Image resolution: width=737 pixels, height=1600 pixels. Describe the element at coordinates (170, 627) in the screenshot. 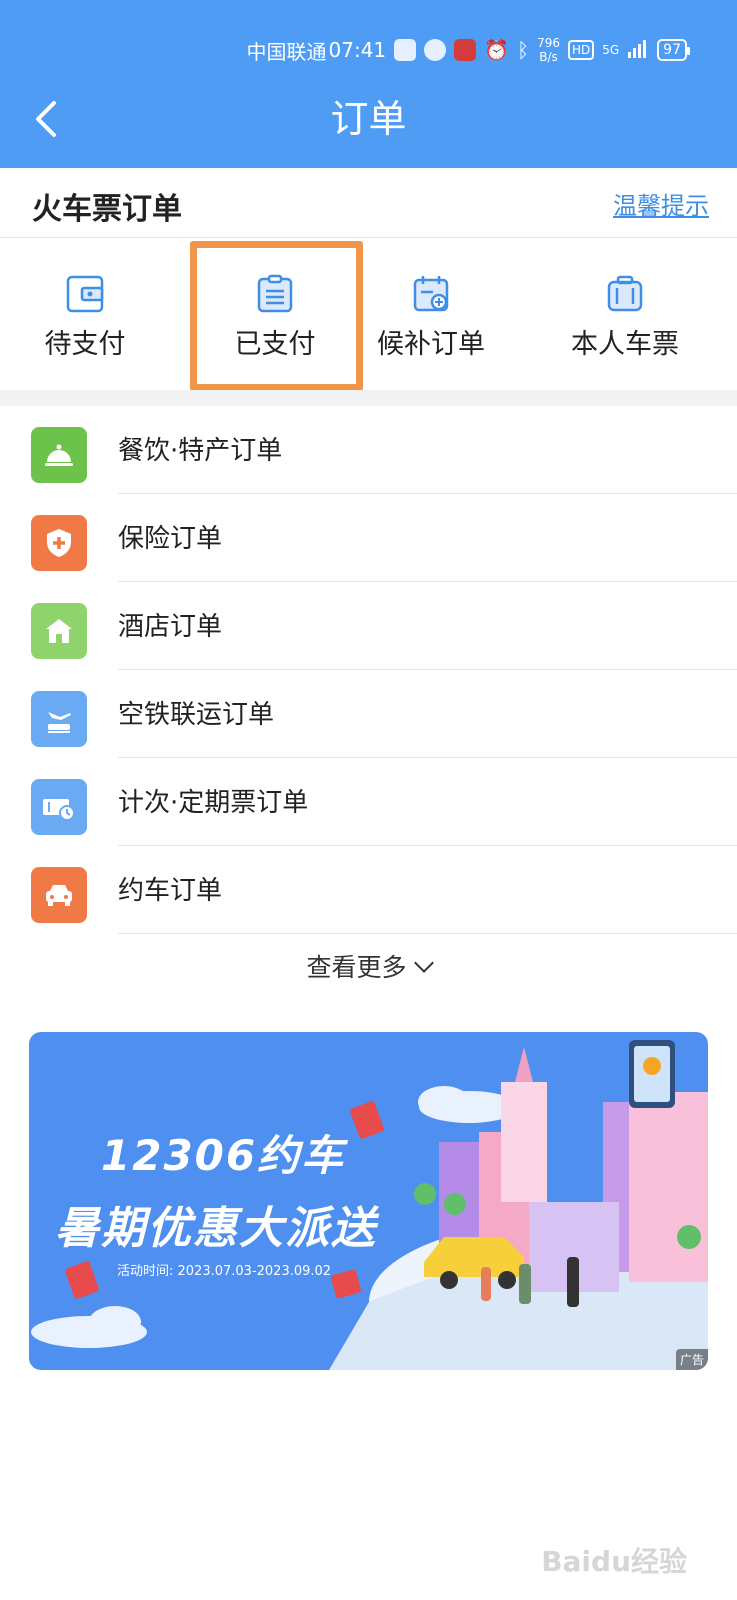

I see `list-item-label: 酒店订单` at that location.